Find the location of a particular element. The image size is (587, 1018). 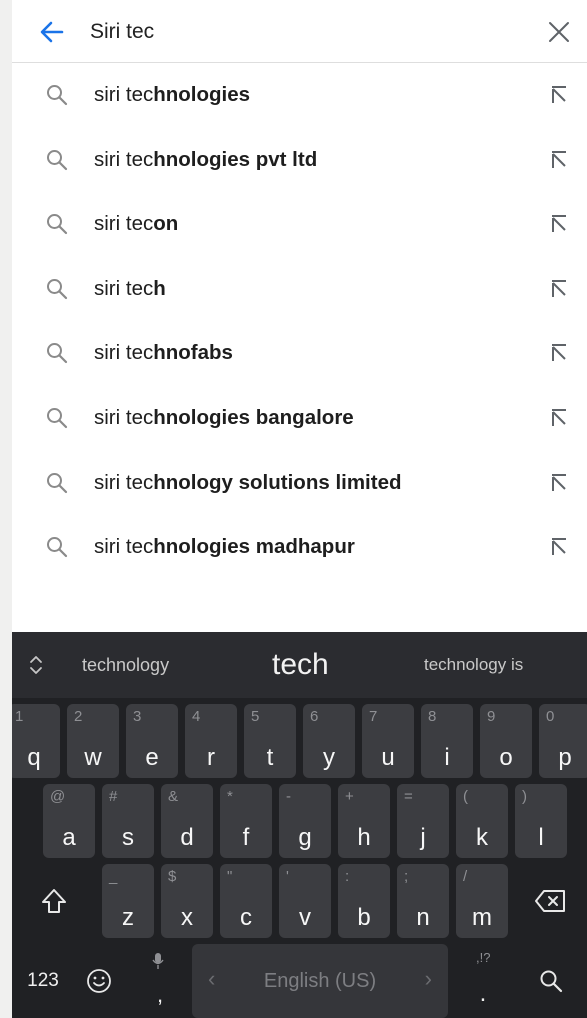

suggestion-item: siri technologies is located at coordinates (299, 95).